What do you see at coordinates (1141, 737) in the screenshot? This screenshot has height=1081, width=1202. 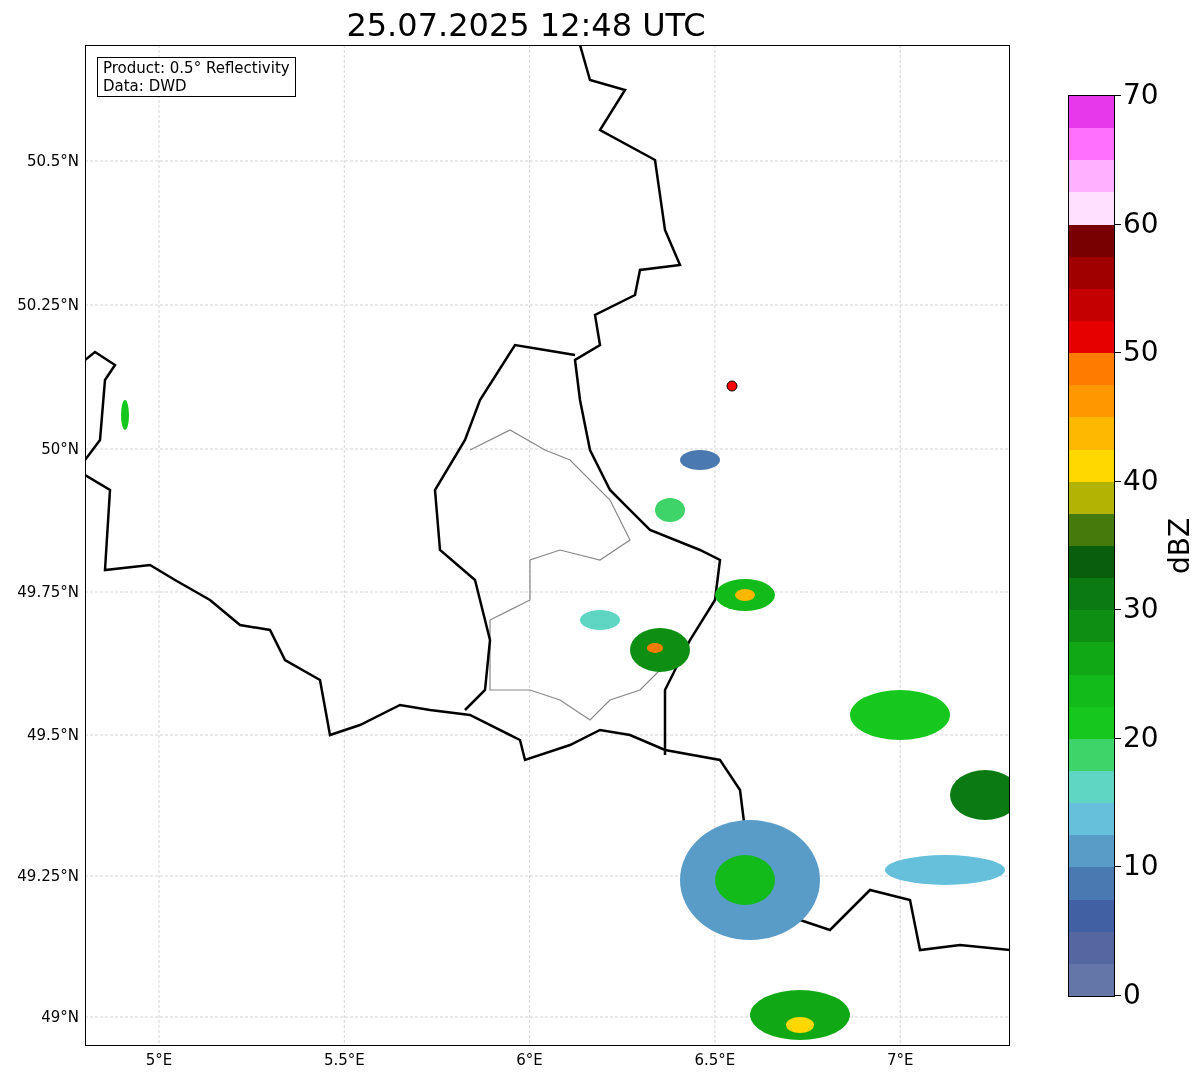 I see `colorbar-tick-label: 20` at bounding box center [1141, 737].